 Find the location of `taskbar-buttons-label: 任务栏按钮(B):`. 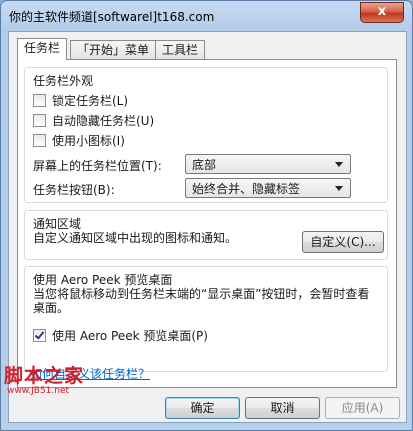

taskbar-buttons-label: 任务栏按钮(B): is located at coordinates (74, 190).